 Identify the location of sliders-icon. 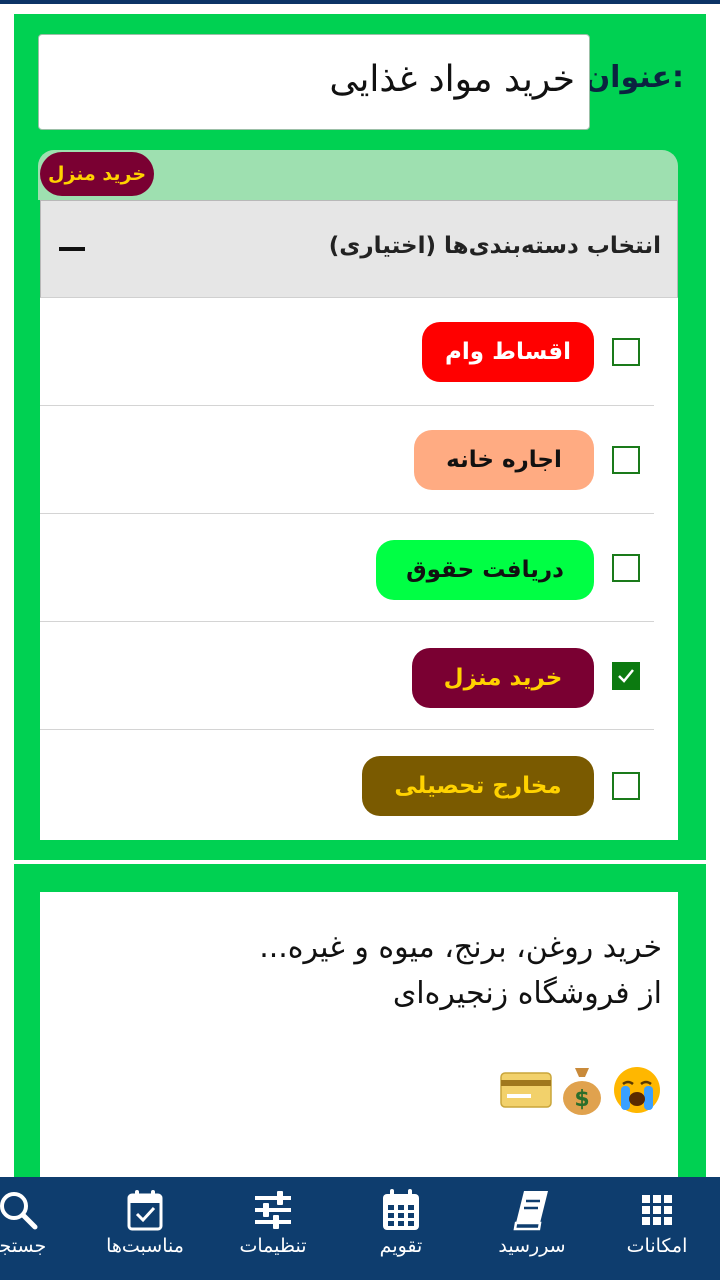
(273, 1210).